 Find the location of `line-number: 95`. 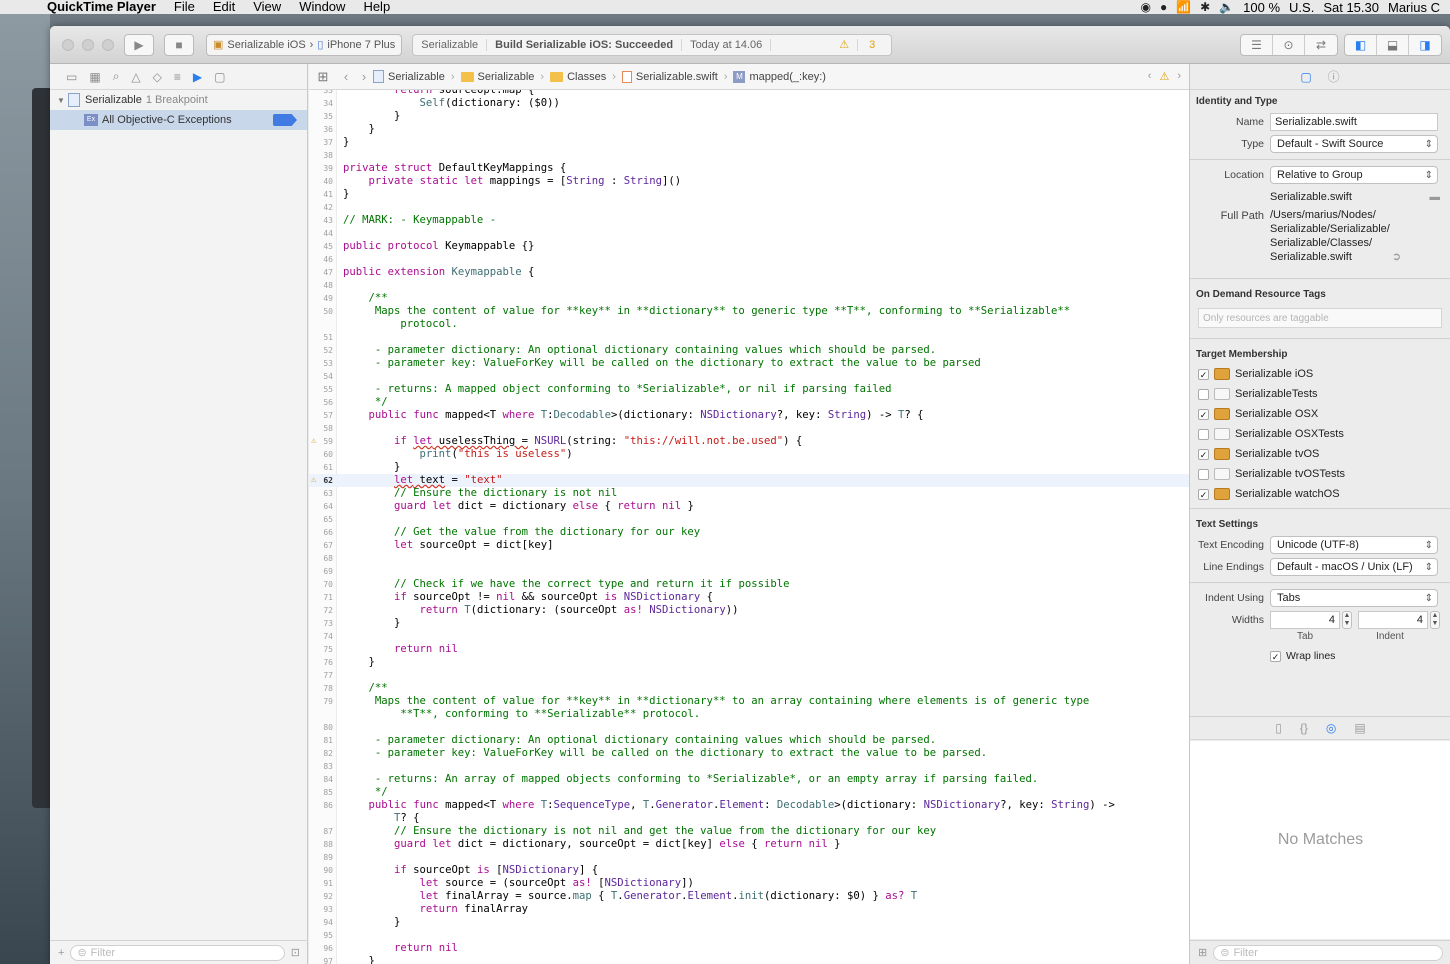

line-number: 95 is located at coordinates (321, 935).